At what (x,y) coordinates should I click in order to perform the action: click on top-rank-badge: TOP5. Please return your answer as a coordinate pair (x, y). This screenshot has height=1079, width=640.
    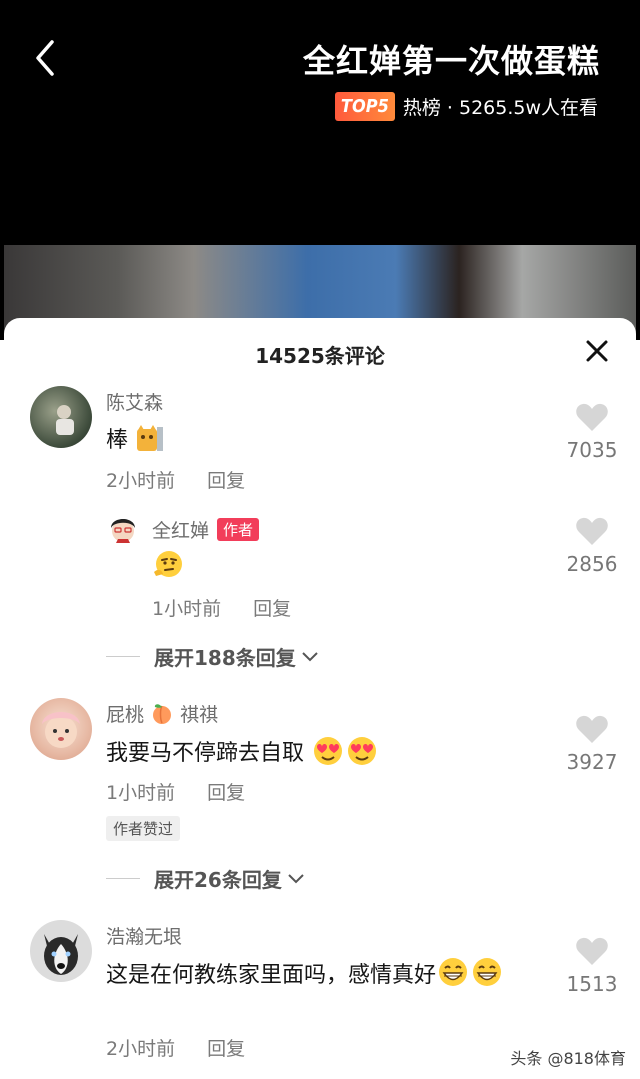
    Looking at the image, I should click on (364, 106).